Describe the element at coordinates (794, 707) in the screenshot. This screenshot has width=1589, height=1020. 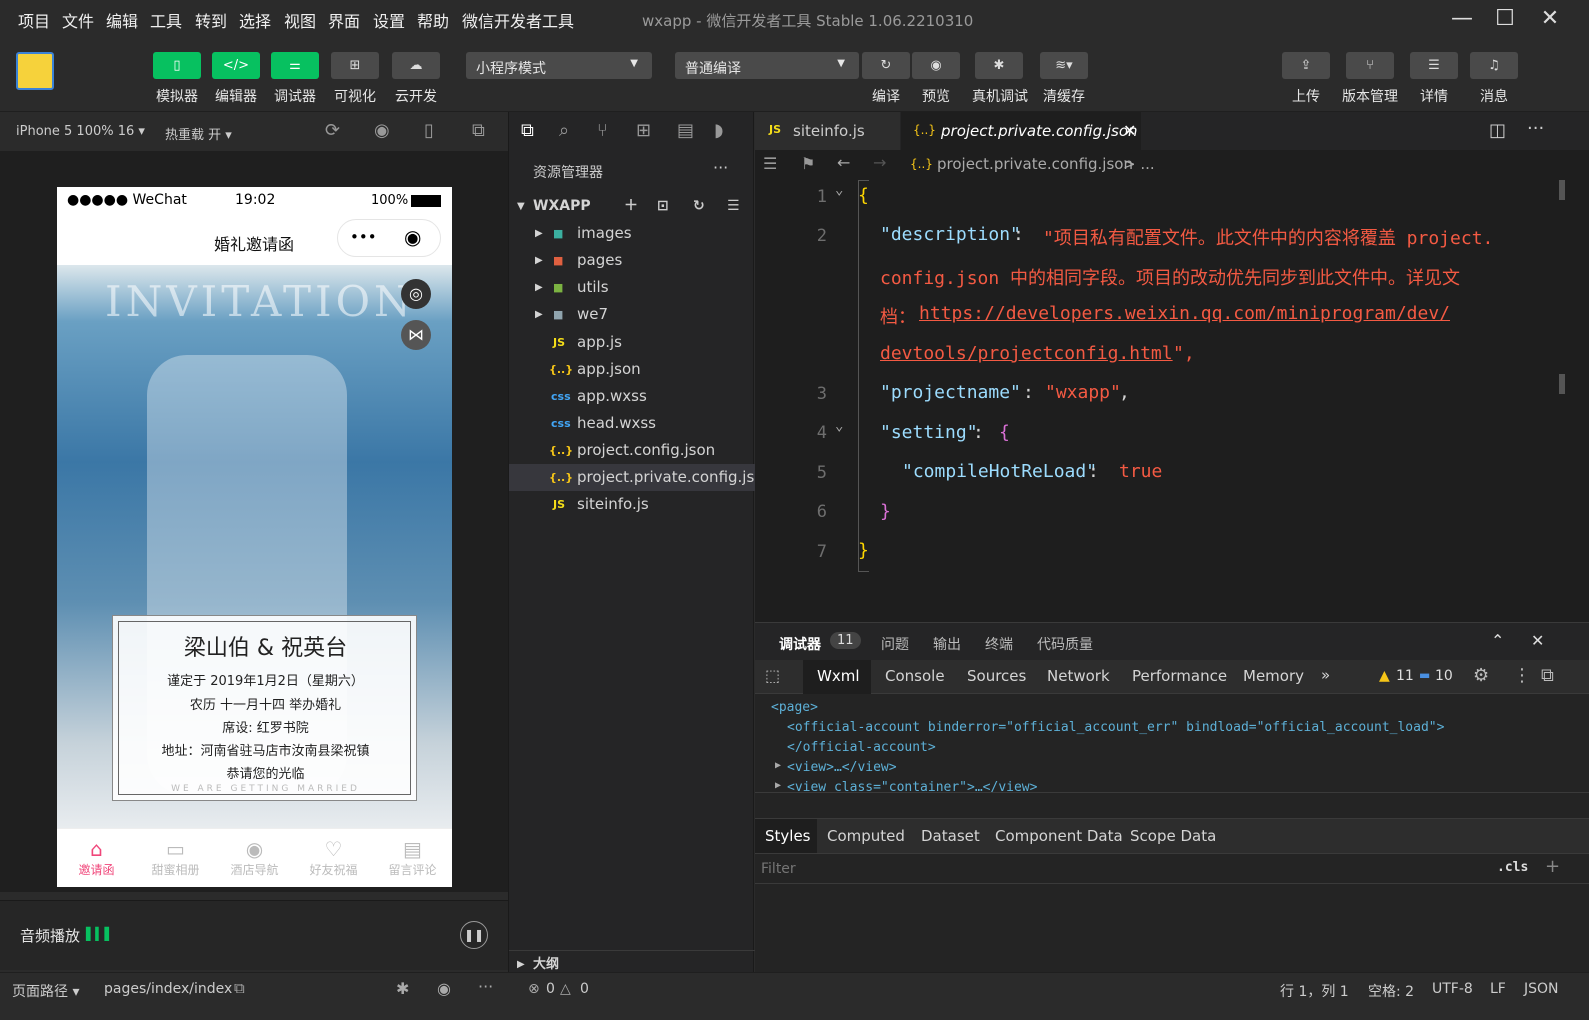
I see `dom-node-page: <page>` at that location.